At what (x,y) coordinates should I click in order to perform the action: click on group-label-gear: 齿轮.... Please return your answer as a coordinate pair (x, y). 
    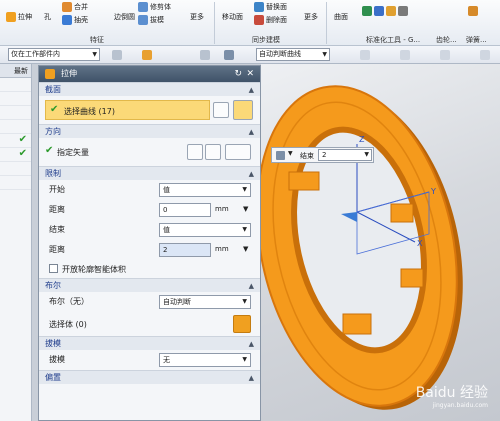
    Looking at the image, I should click on (446, 40).